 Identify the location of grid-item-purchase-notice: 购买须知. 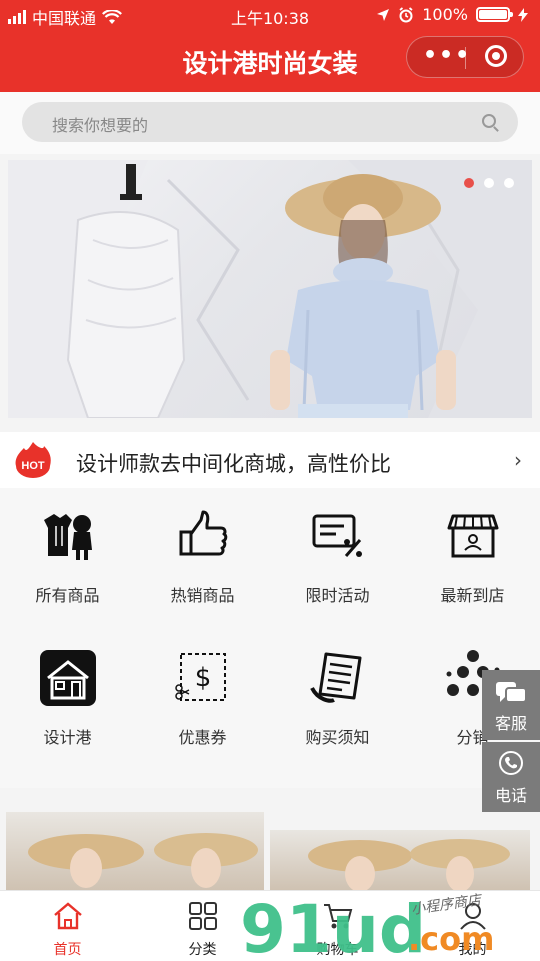
(337, 698).